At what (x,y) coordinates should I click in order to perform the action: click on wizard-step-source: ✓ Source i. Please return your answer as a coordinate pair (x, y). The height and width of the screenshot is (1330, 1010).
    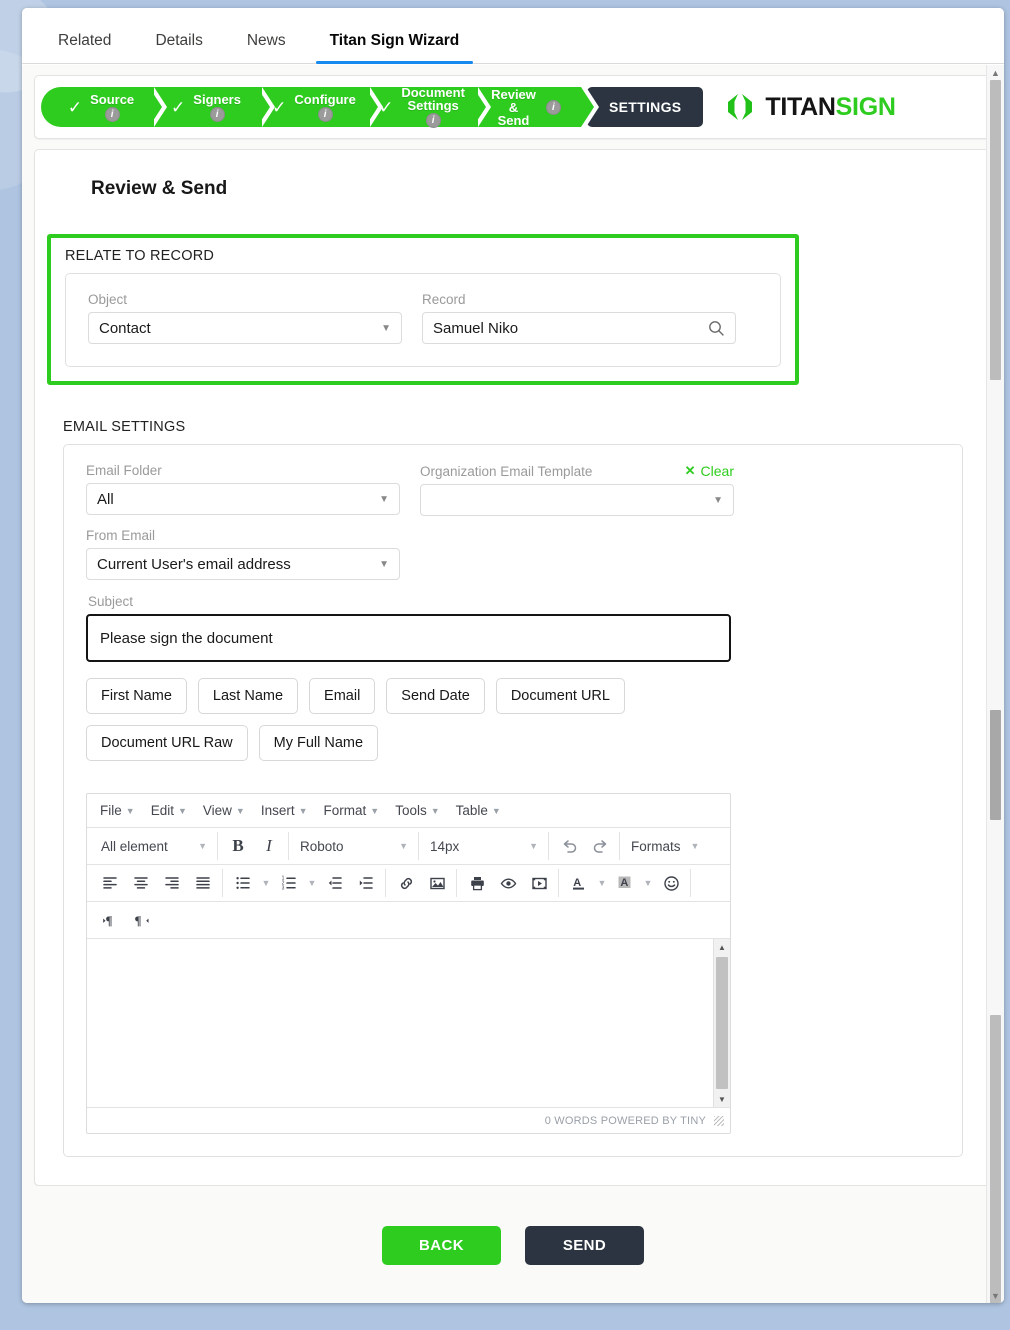
    Looking at the image, I should click on (104, 107).